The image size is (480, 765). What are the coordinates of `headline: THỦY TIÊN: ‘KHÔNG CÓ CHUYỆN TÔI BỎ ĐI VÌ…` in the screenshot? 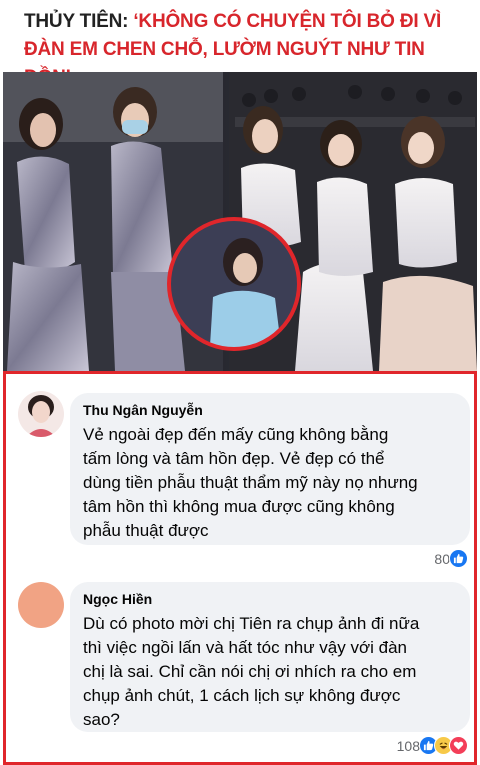 It's located at (240, 44).